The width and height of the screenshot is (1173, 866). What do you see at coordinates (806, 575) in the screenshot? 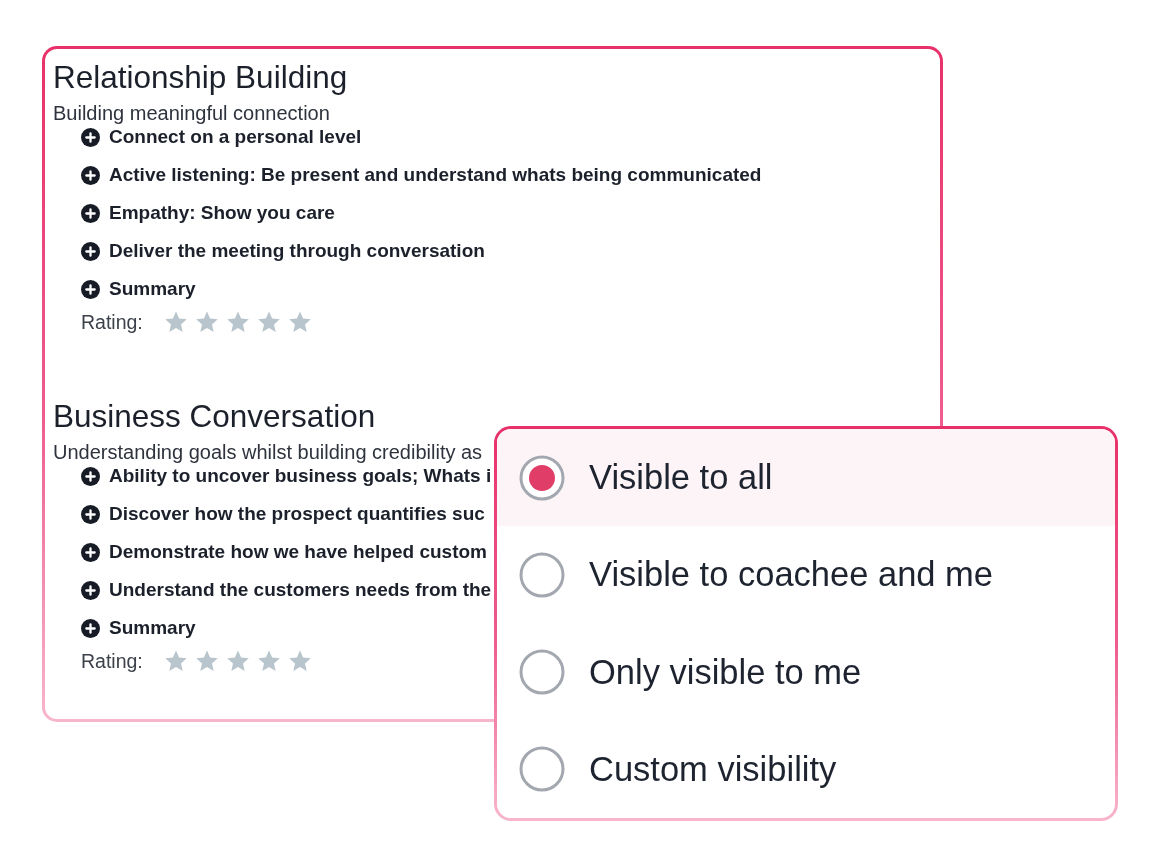
I see `visibility-option: Visible to coachee and me` at bounding box center [806, 575].